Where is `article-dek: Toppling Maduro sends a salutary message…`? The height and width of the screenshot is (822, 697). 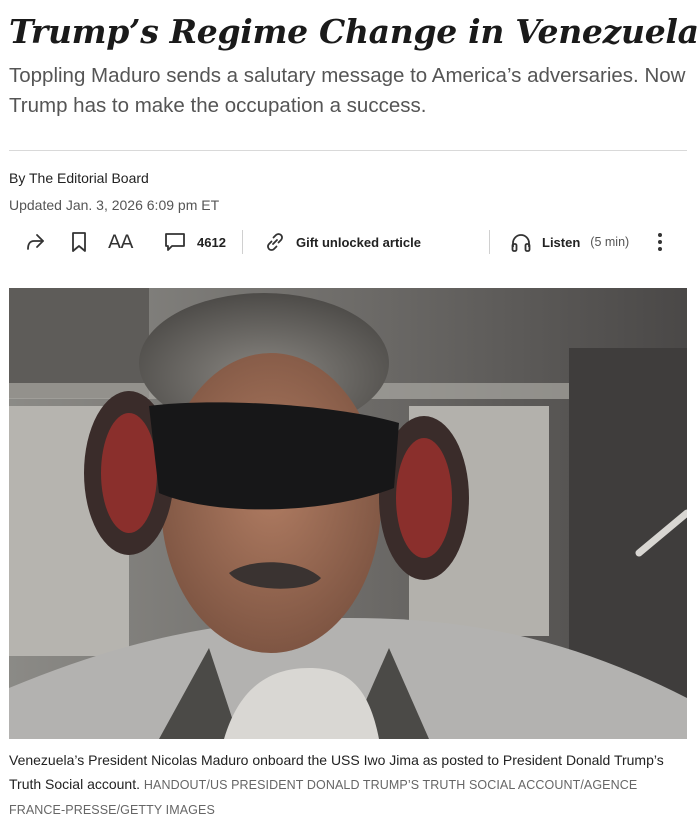 article-dek: Toppling Maduro sends a salutary message… is located at coordinates (347, 90).